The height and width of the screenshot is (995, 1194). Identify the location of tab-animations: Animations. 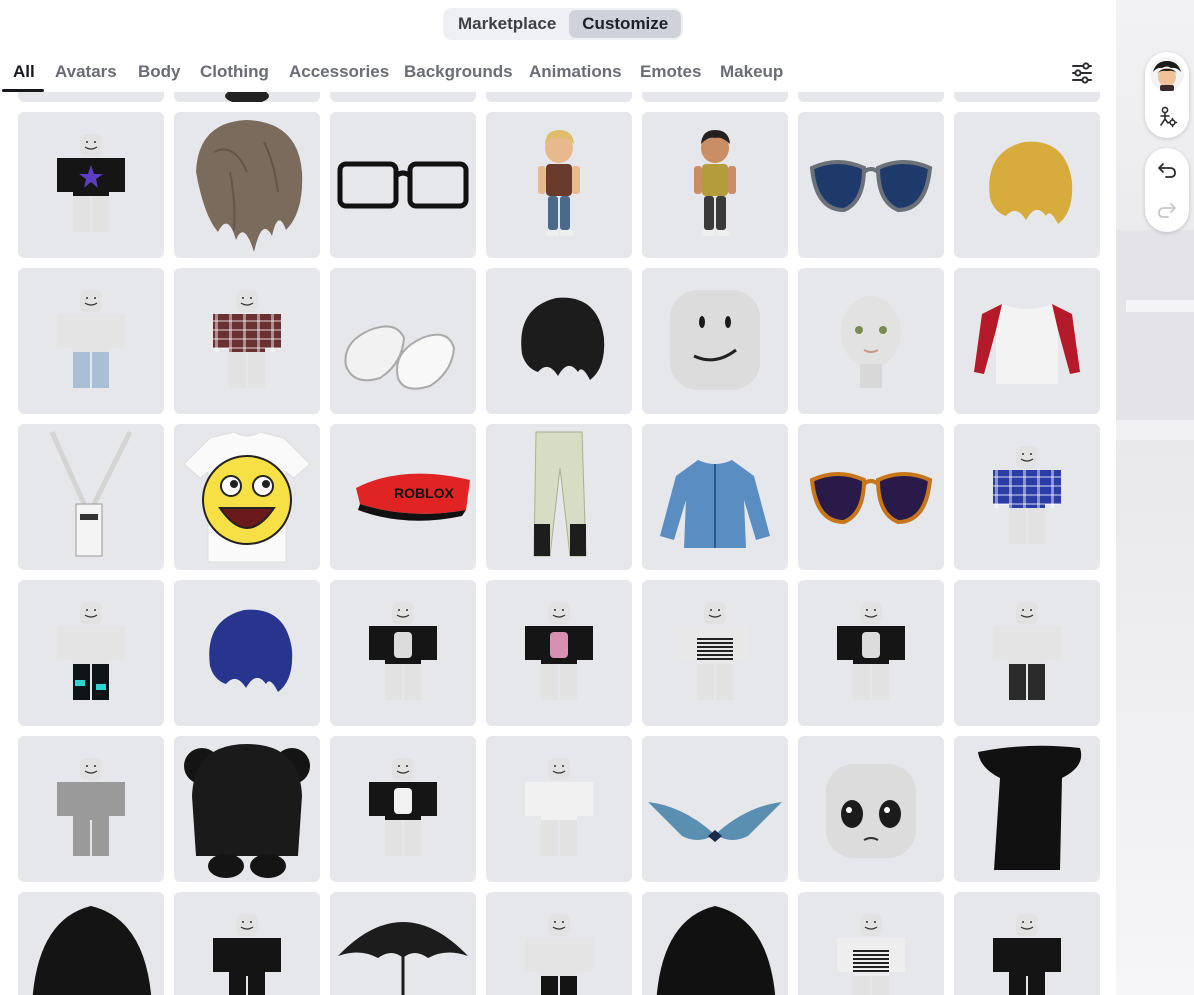
(575, 72).